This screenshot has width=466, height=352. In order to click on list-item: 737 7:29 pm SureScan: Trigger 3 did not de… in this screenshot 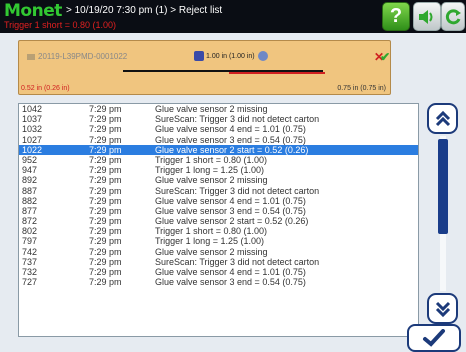, I will do `click(218, 262)`.